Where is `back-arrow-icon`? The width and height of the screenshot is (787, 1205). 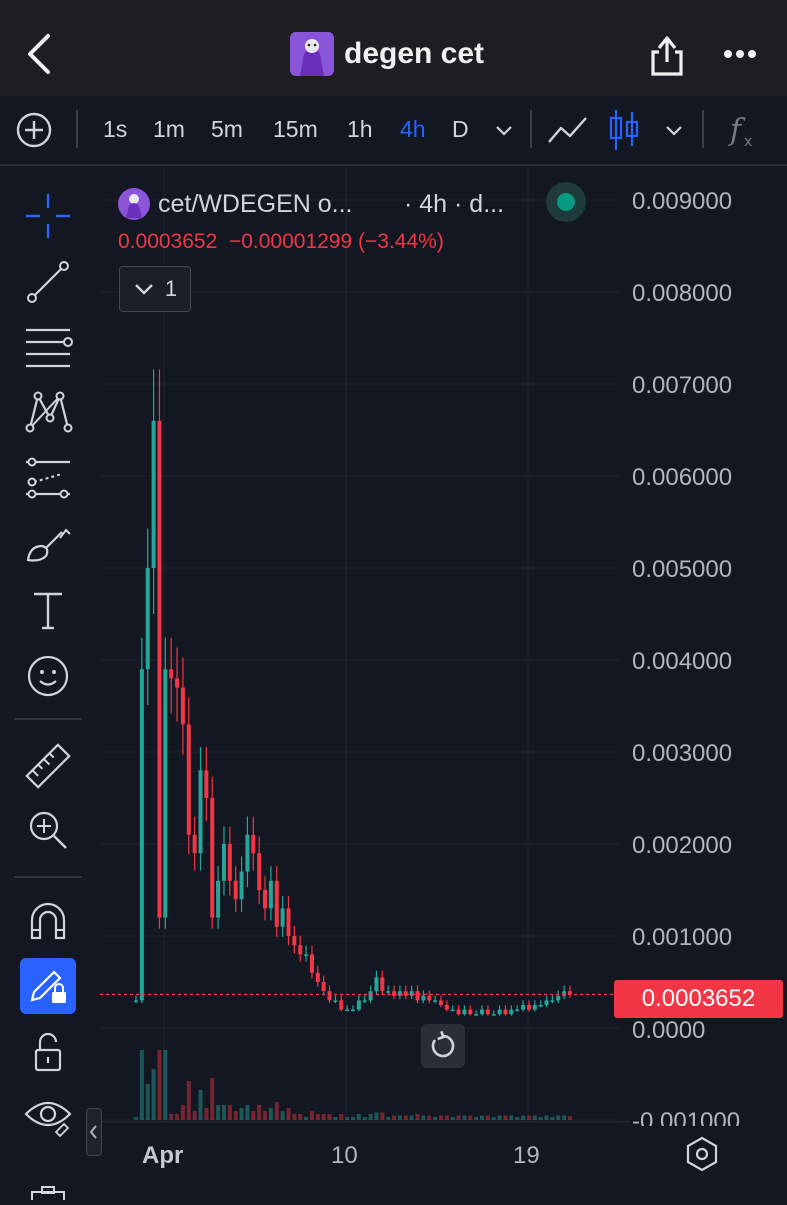 back-arrow-icon is located at coordinates (40, 54).